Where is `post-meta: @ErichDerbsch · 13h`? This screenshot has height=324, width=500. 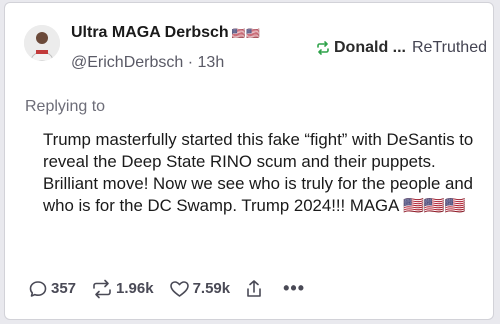
post-meta: @ErichDerbsch · 13h is located at coordinates (147, 63).